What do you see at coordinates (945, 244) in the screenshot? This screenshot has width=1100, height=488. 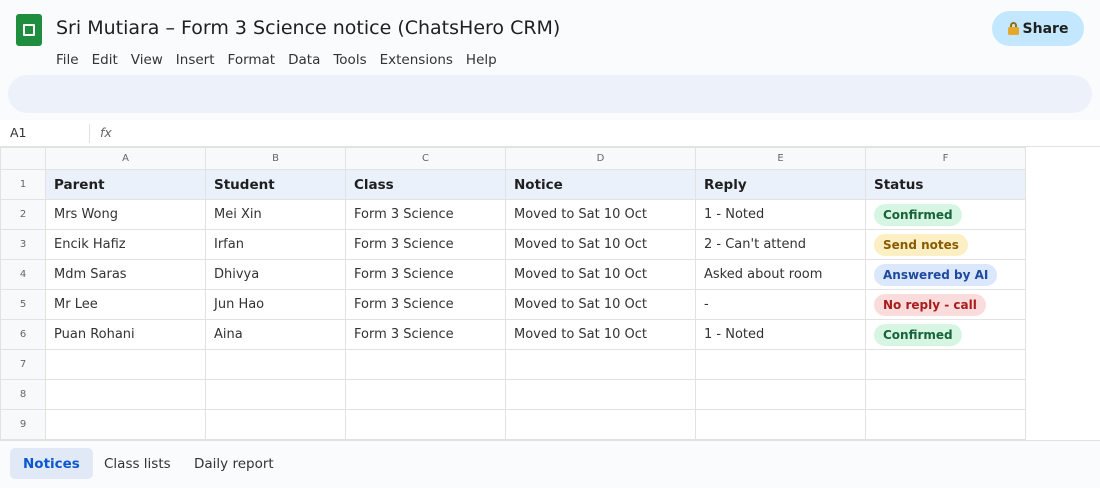 I see `status-cell: Send notes` at bounding box center [945, 244].